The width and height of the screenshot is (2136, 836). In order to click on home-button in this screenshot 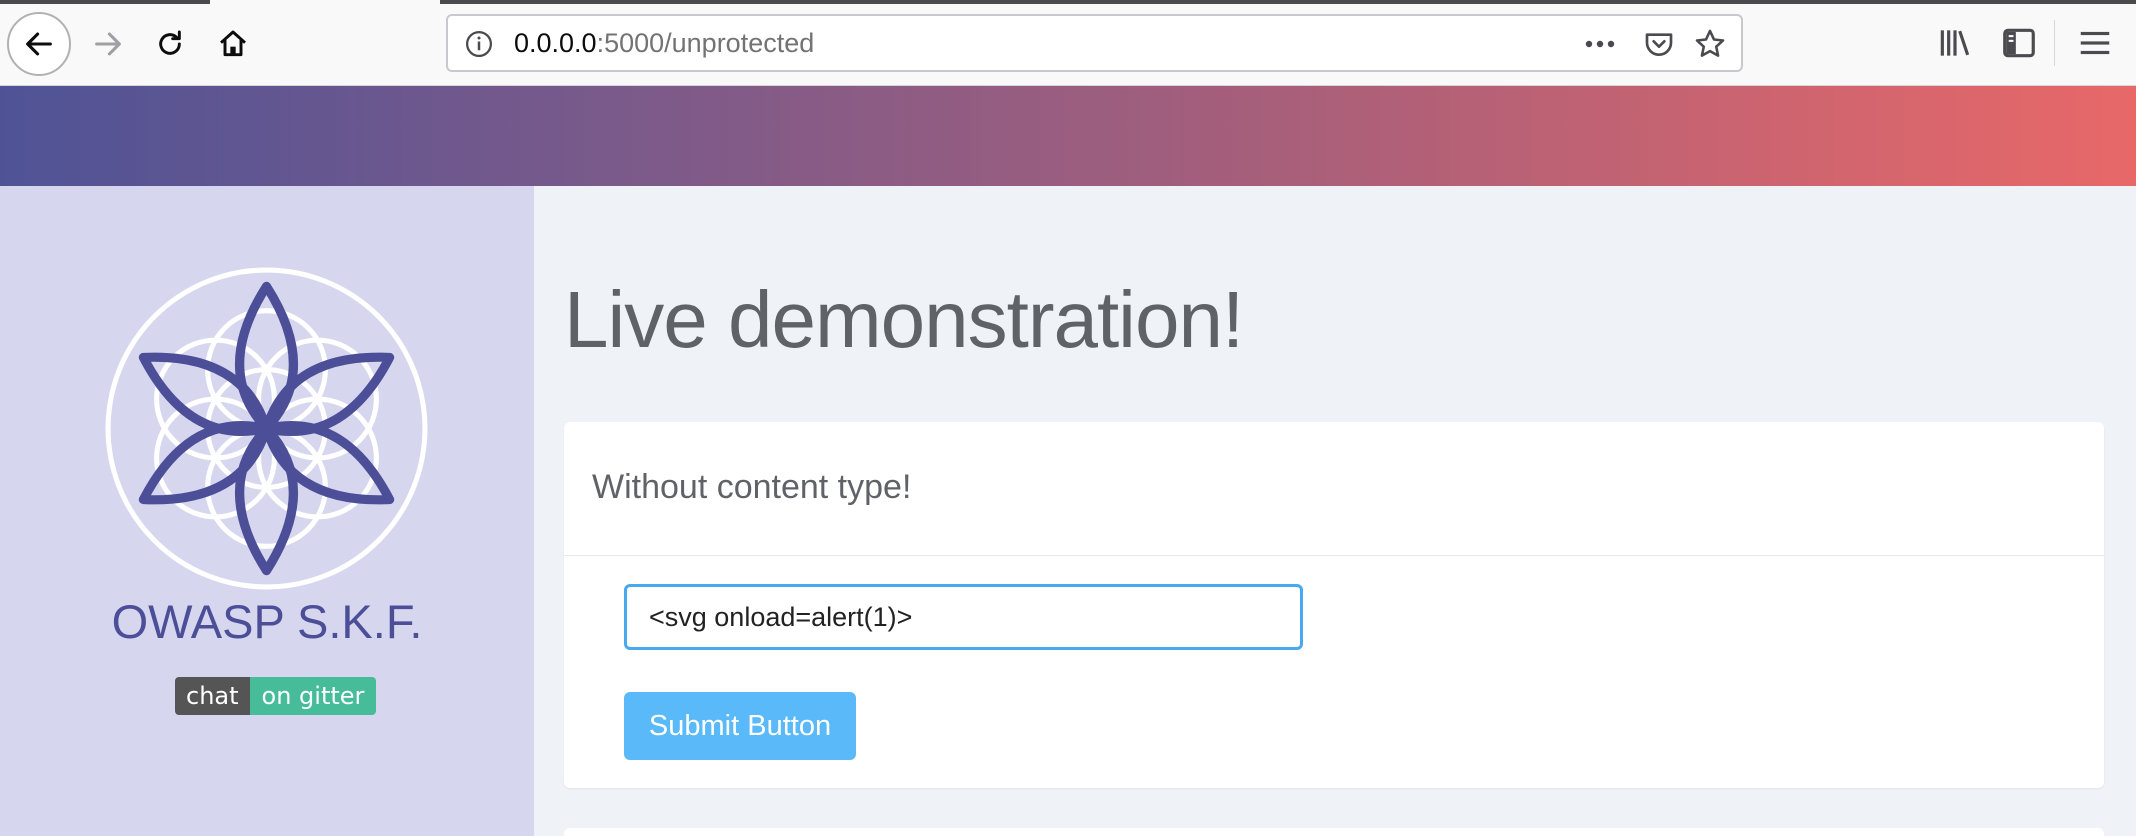, I will do `click(233, 44)`.